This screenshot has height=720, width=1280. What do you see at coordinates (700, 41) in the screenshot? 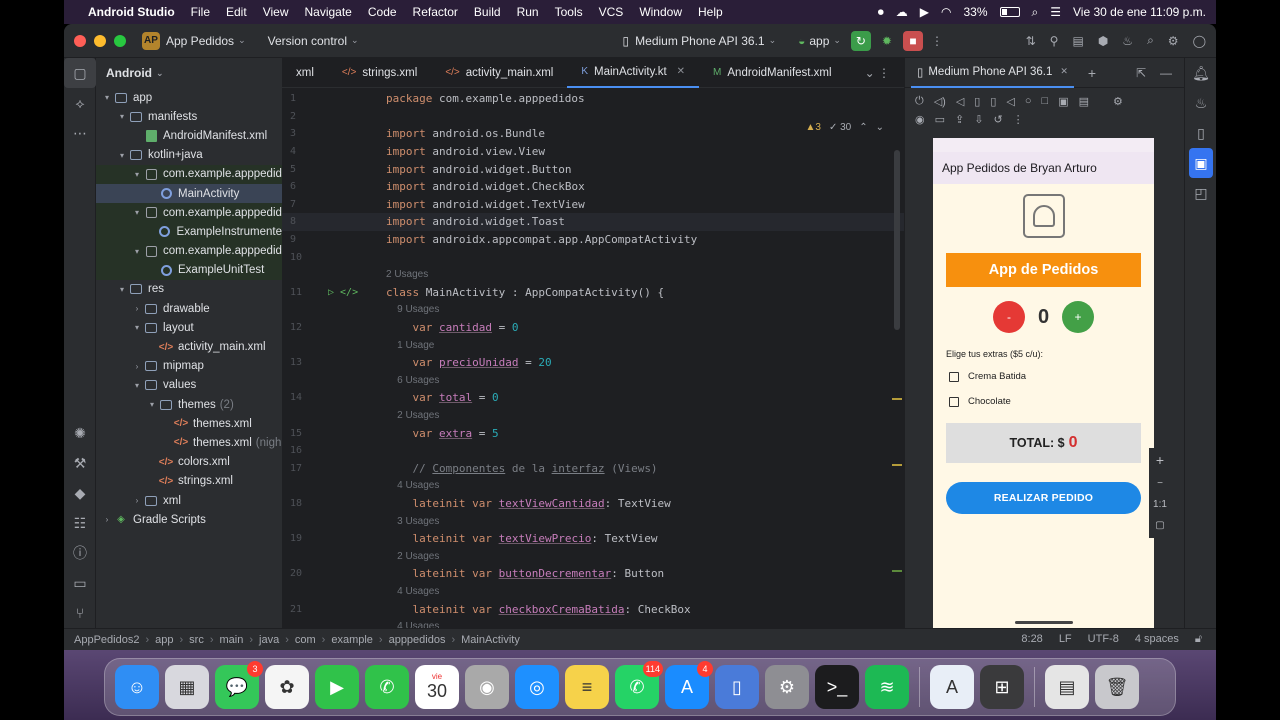
I see `device-selector: ▯ Medium Phone API 36.1 ⌄` at bounding box center [700, 41].